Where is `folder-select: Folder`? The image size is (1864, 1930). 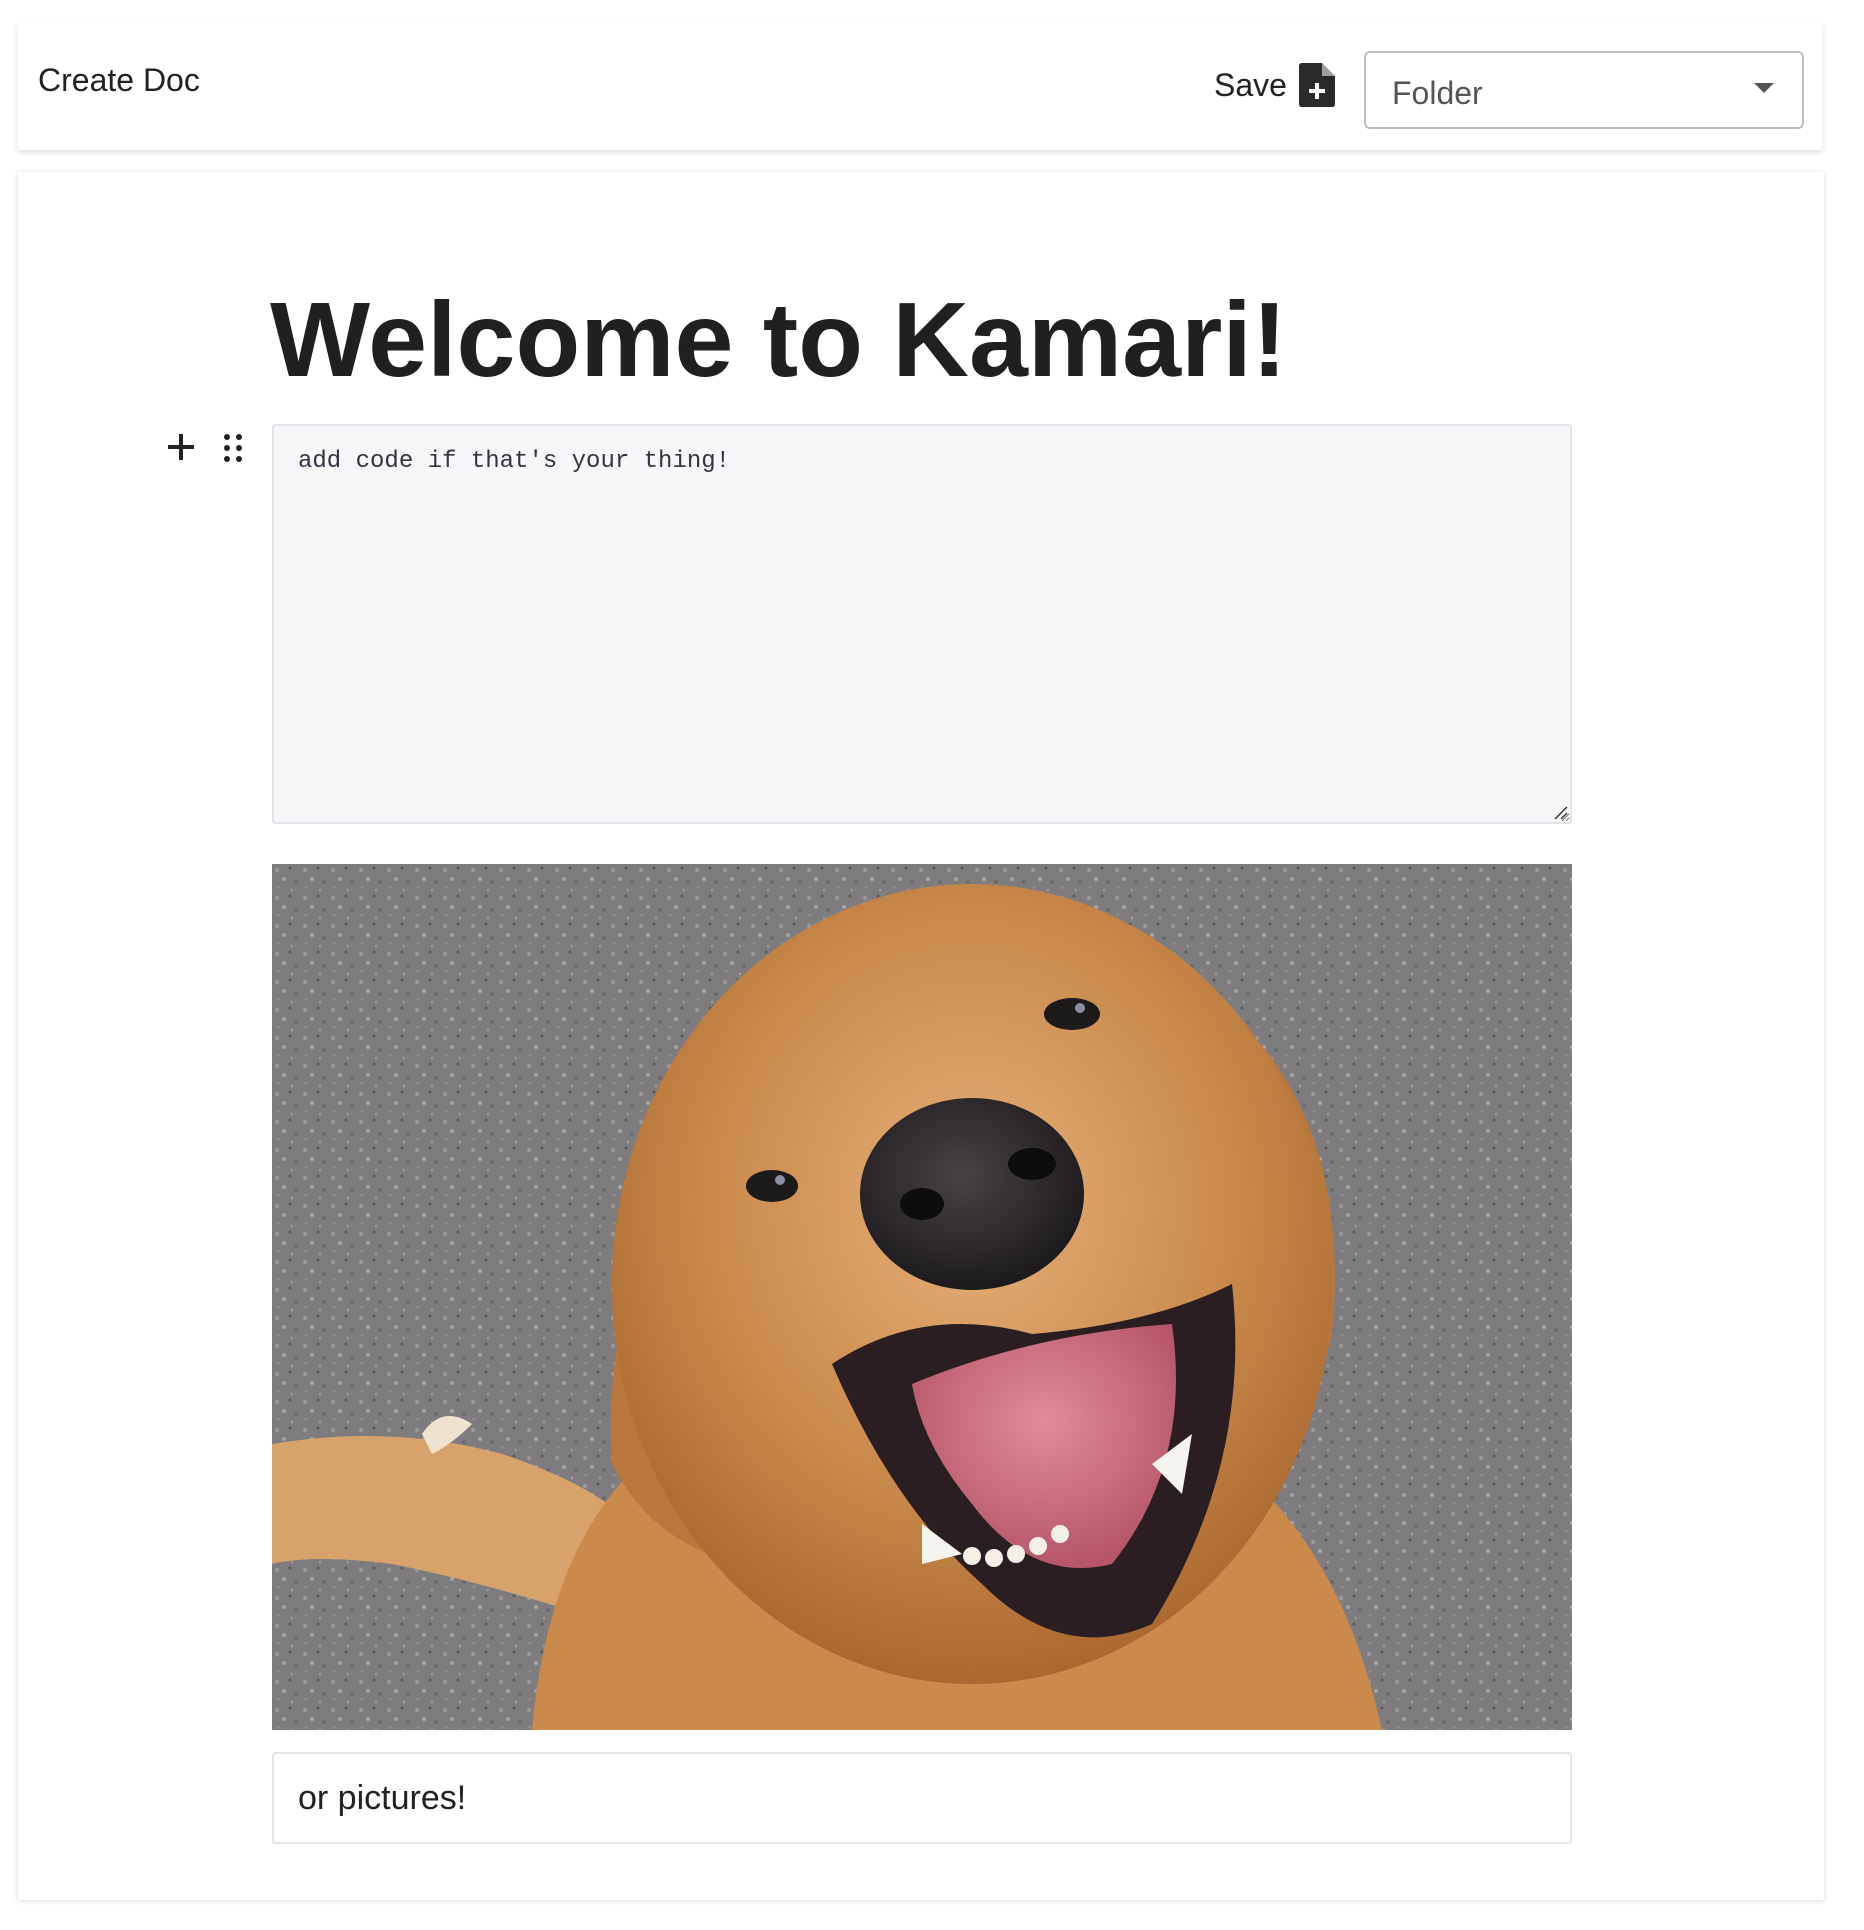
folder-select: Folder is located at coordinates (1584, 90).